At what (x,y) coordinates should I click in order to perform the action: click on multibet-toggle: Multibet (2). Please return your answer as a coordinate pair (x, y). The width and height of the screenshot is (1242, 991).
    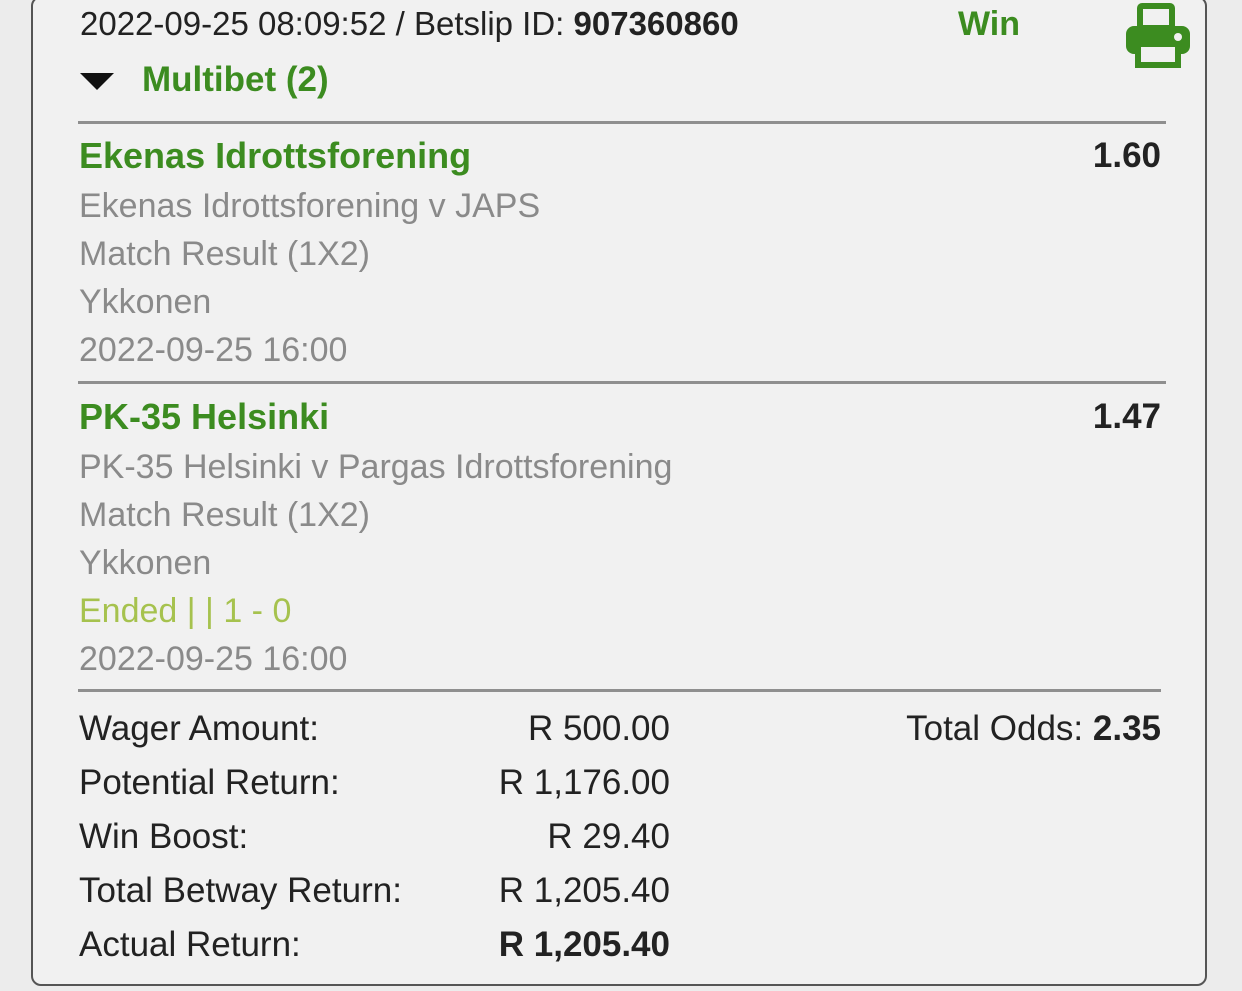
    Looking at the image, I should click on (204, 80).